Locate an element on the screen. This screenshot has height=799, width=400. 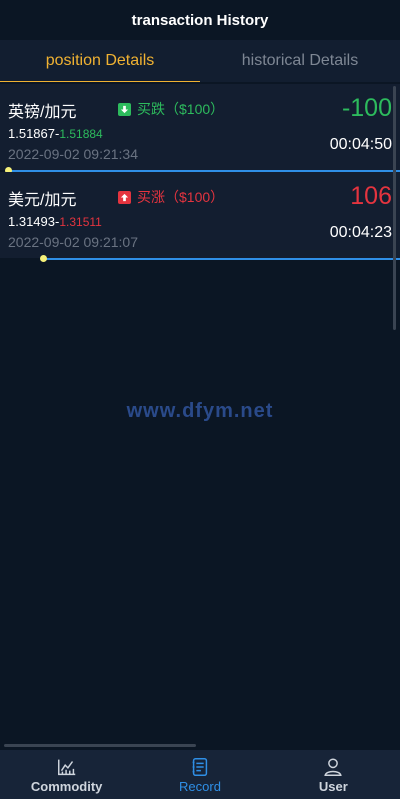
currency-pair: 英镑/加元 is located at coordinates (42, 112).